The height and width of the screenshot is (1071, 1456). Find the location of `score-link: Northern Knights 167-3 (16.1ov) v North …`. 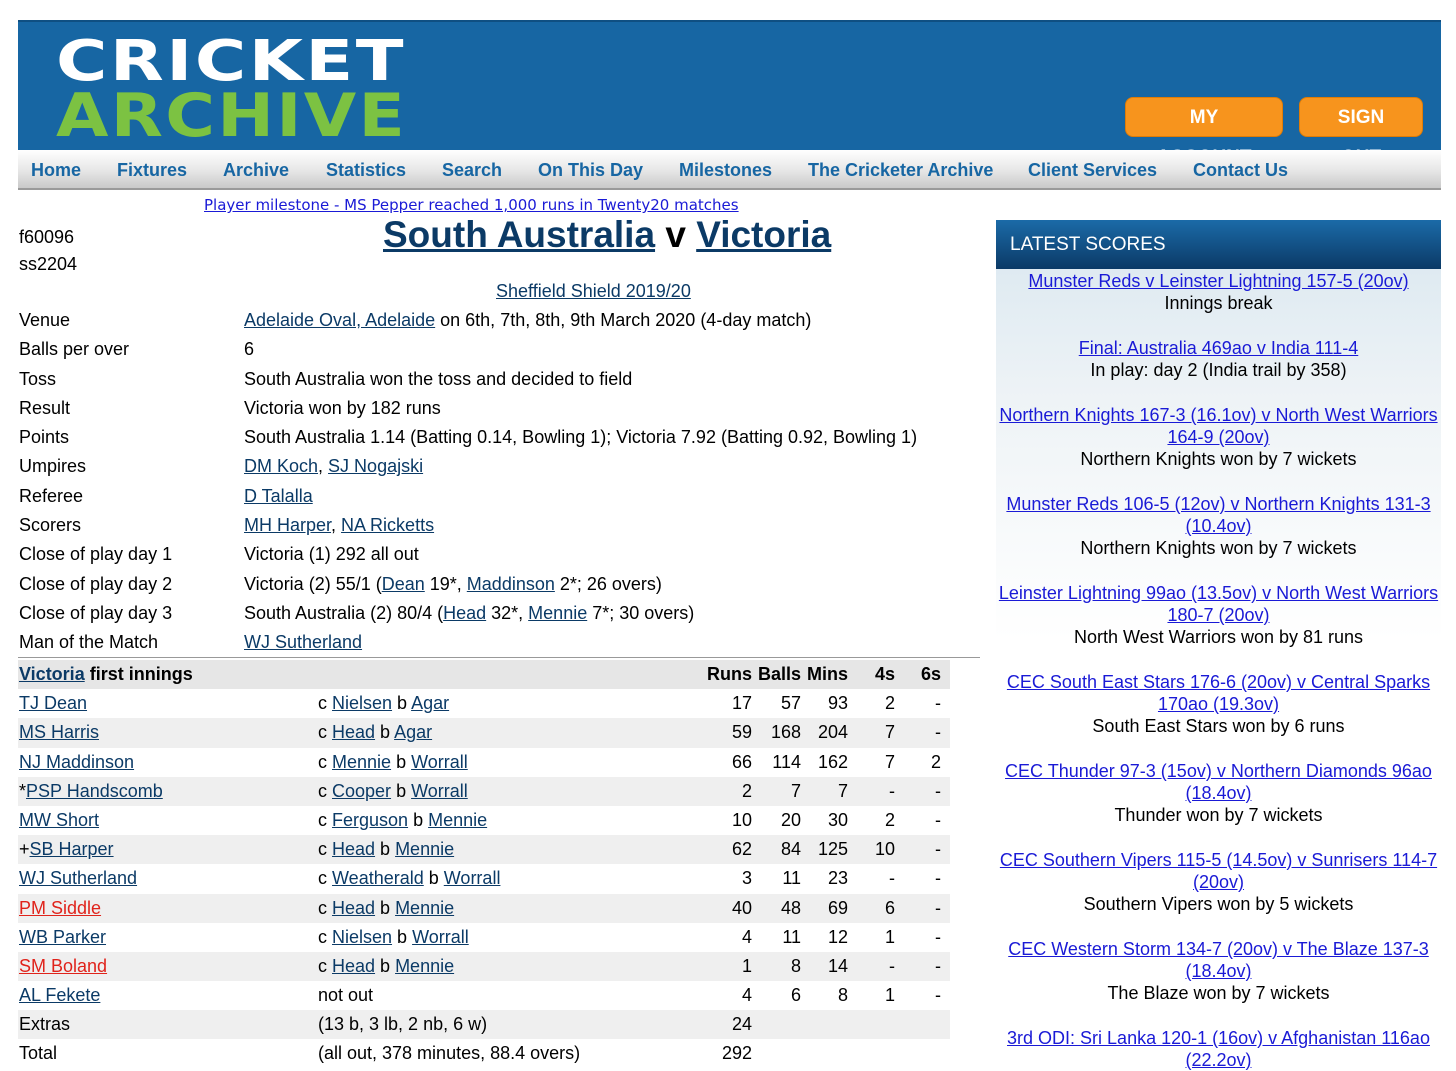

score-link: Northern Knights 167-3 (16.1ov) v North … is located at coordinates (1218, 426).